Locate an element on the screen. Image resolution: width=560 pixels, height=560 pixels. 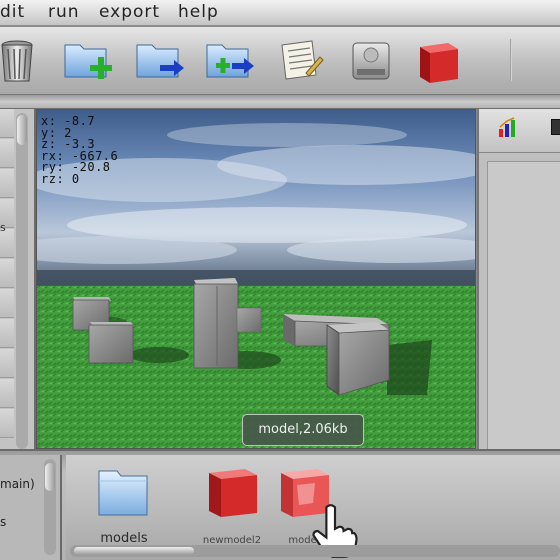
coord-rz: rz: 0 is located at coordinates (60, 178).